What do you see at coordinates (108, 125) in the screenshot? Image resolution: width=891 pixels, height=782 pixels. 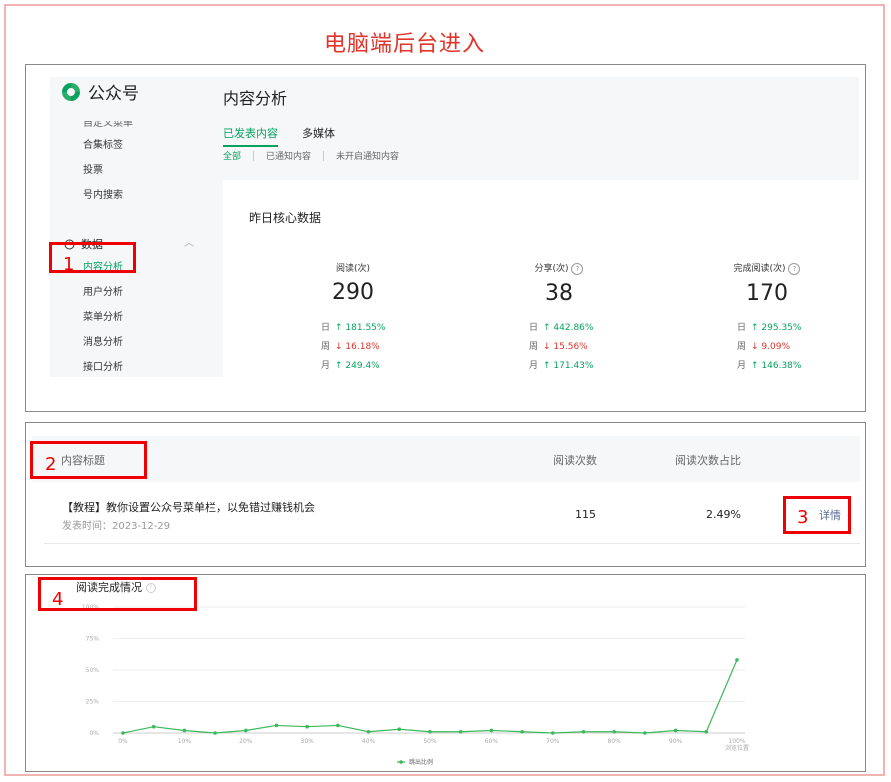 I see `sidebar-item-custom-menu: 自定义菜单` at bounding box center [108, 125].